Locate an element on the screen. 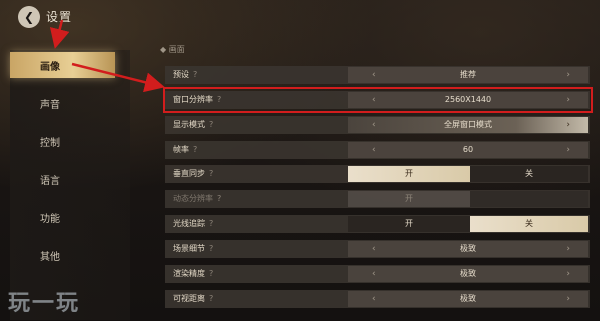 The width and height of the screenshot is (600, 321). annotation-arrows is located at coordinates (107, 56).